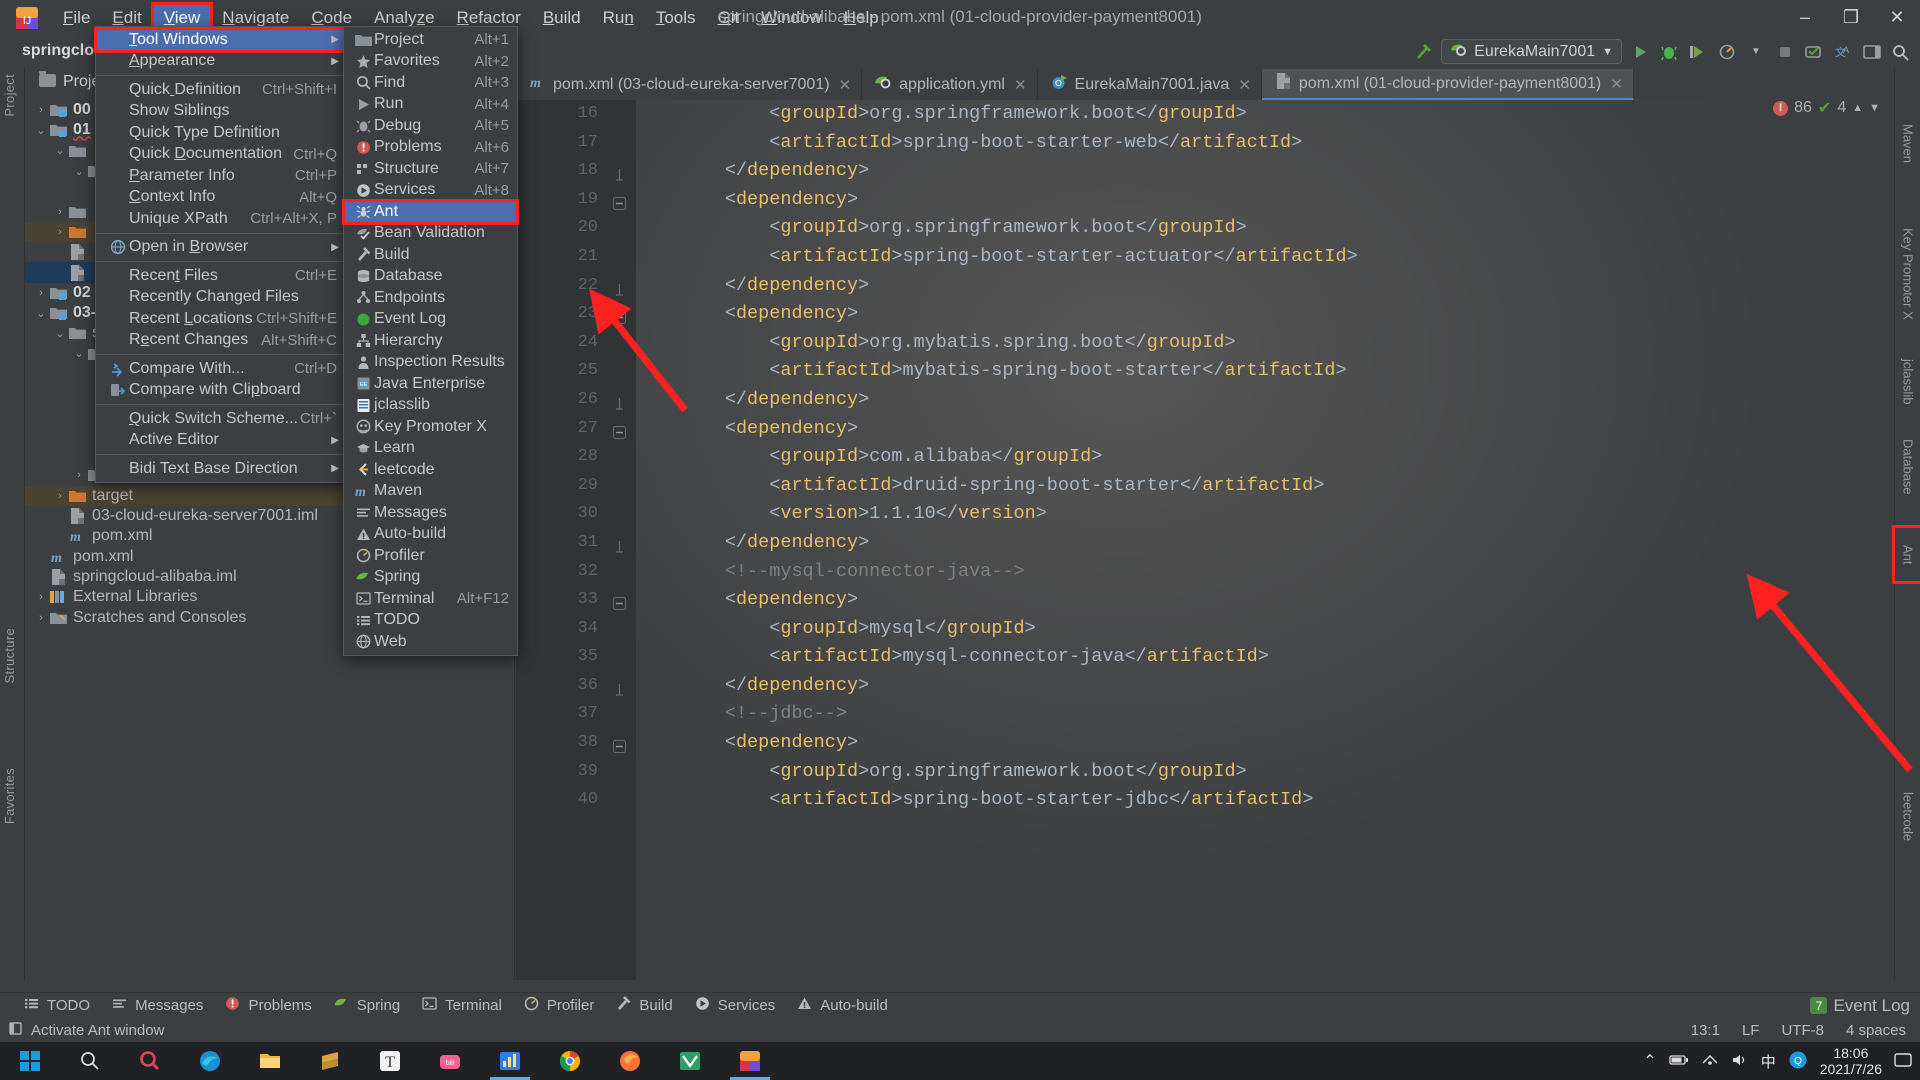  I want to click on editor-tab: EurekaMain7001.java ✕, so click(1149, 84).